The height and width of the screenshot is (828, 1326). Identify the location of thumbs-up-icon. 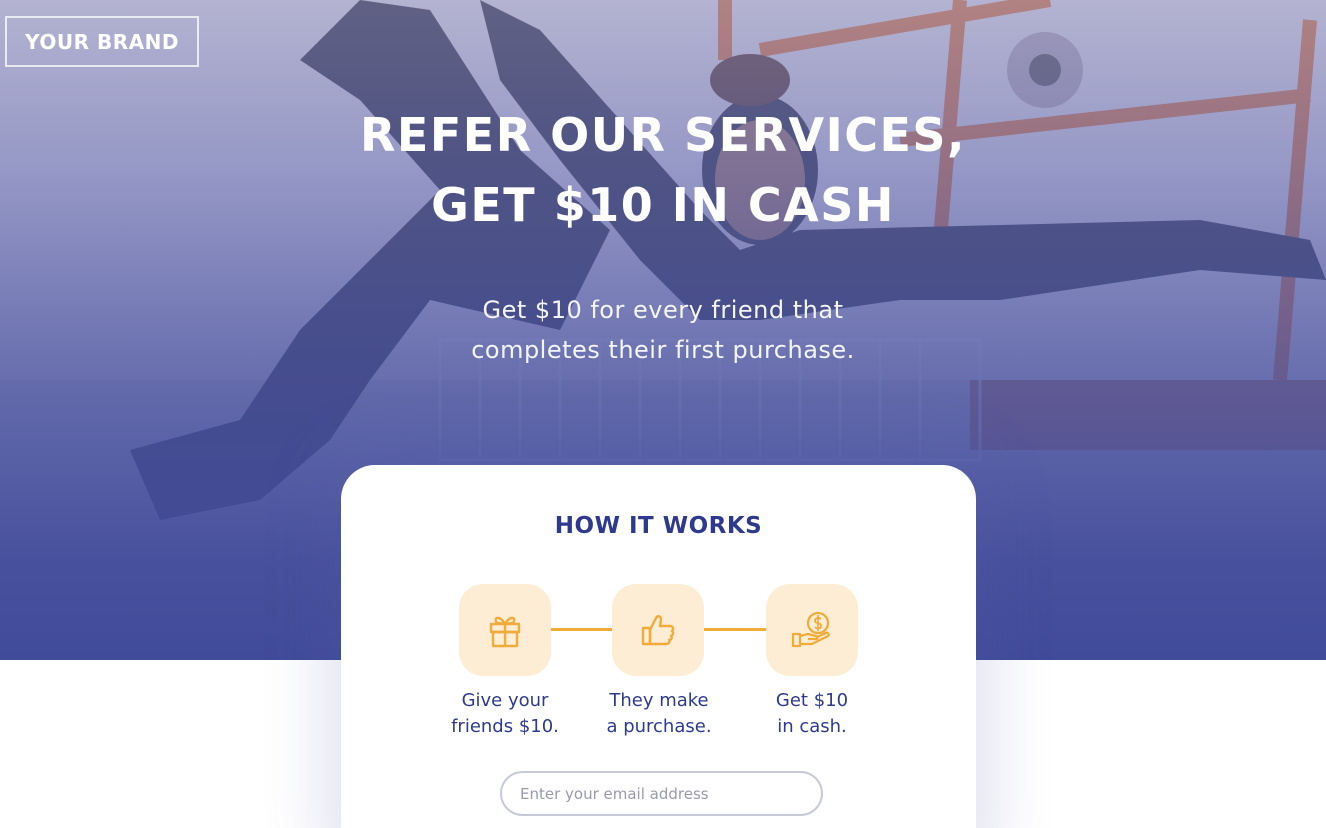
(658, 630).